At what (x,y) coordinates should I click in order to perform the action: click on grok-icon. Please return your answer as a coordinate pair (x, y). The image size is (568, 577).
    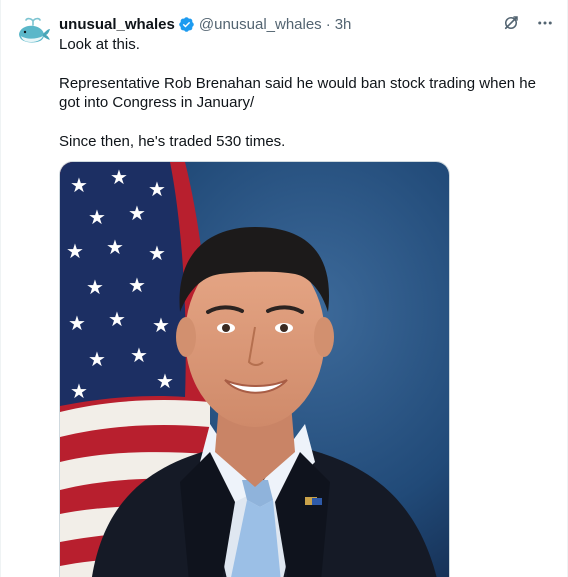
    Looking at the image, I should click on (511, 23).